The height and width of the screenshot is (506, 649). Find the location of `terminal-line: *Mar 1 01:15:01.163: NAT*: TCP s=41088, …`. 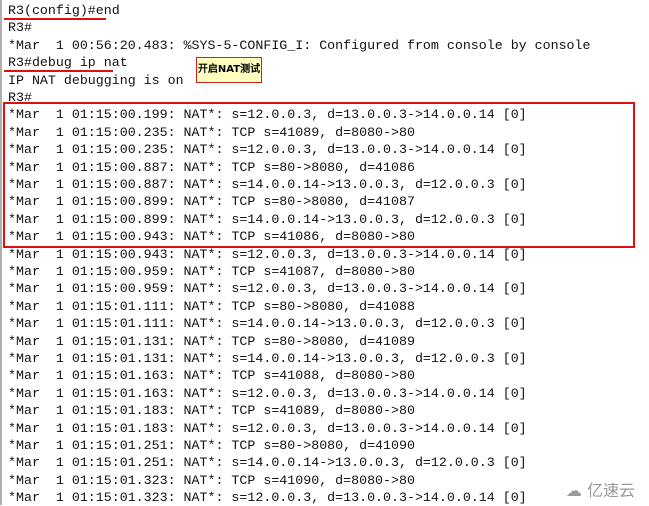

terminal-line: *Mar 1 01:15:01.163: NAT*: TCP s=41088, … is located at coordinates (211, 376).